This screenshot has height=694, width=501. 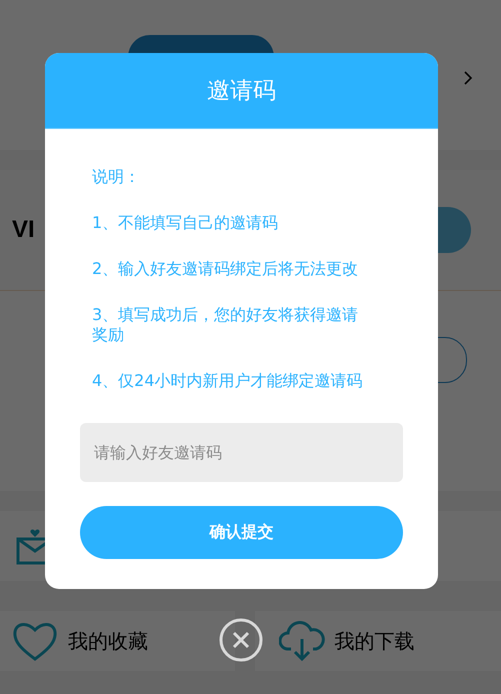 I want to click on menu-cell: 我的下载, so click(x=377, y=641).